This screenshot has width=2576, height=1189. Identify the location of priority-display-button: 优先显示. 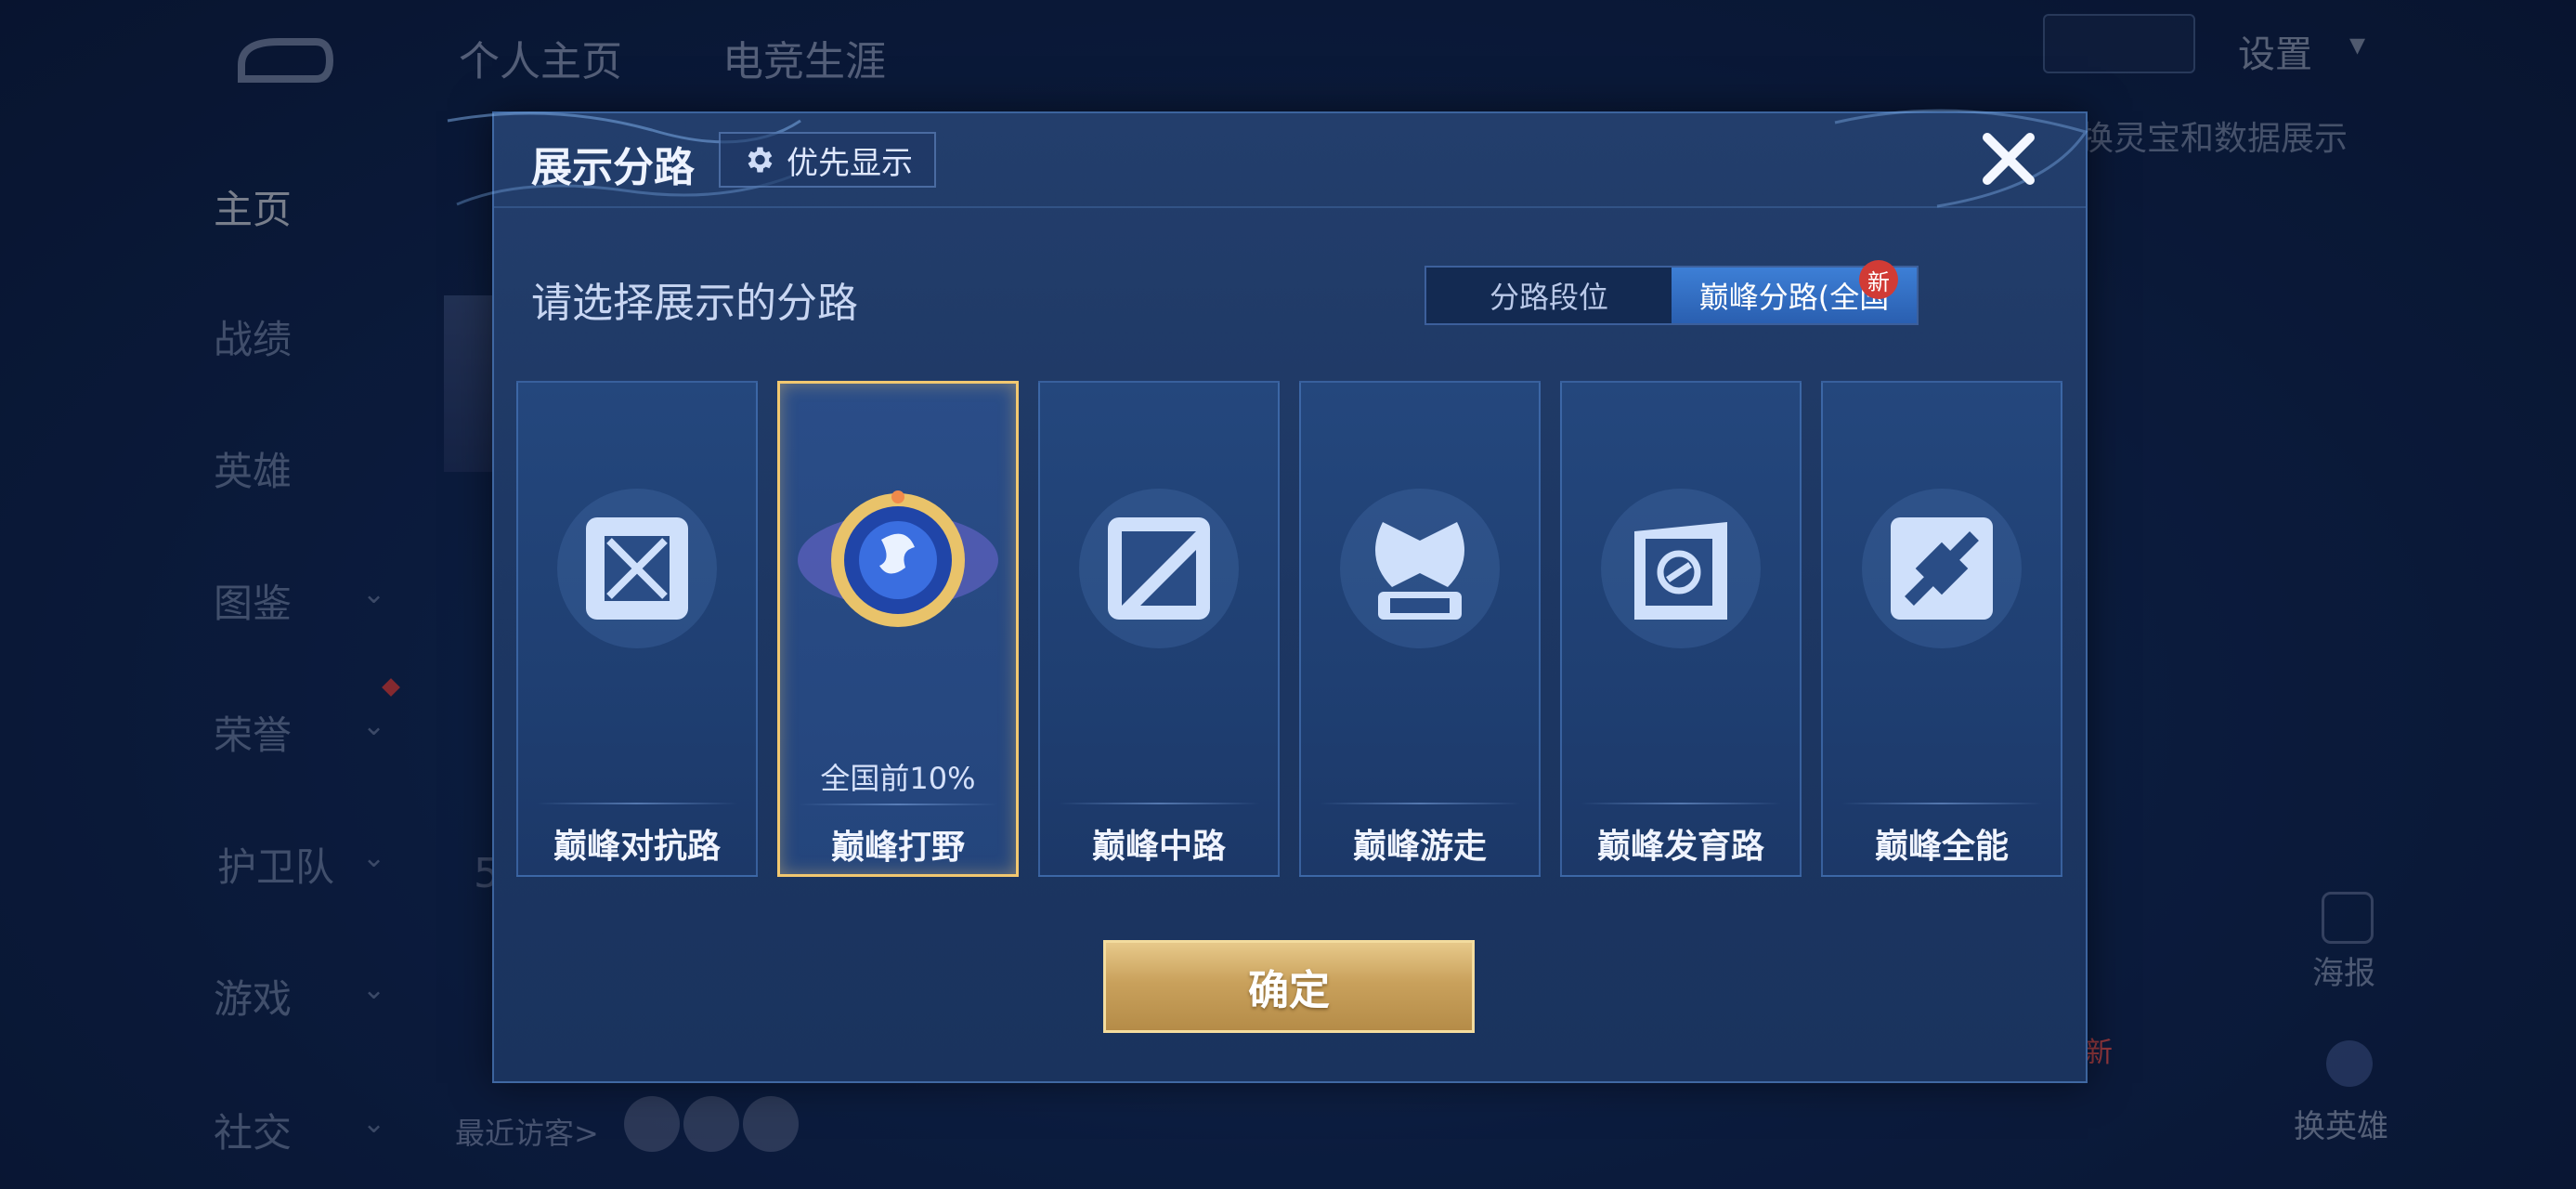
(828, 160).